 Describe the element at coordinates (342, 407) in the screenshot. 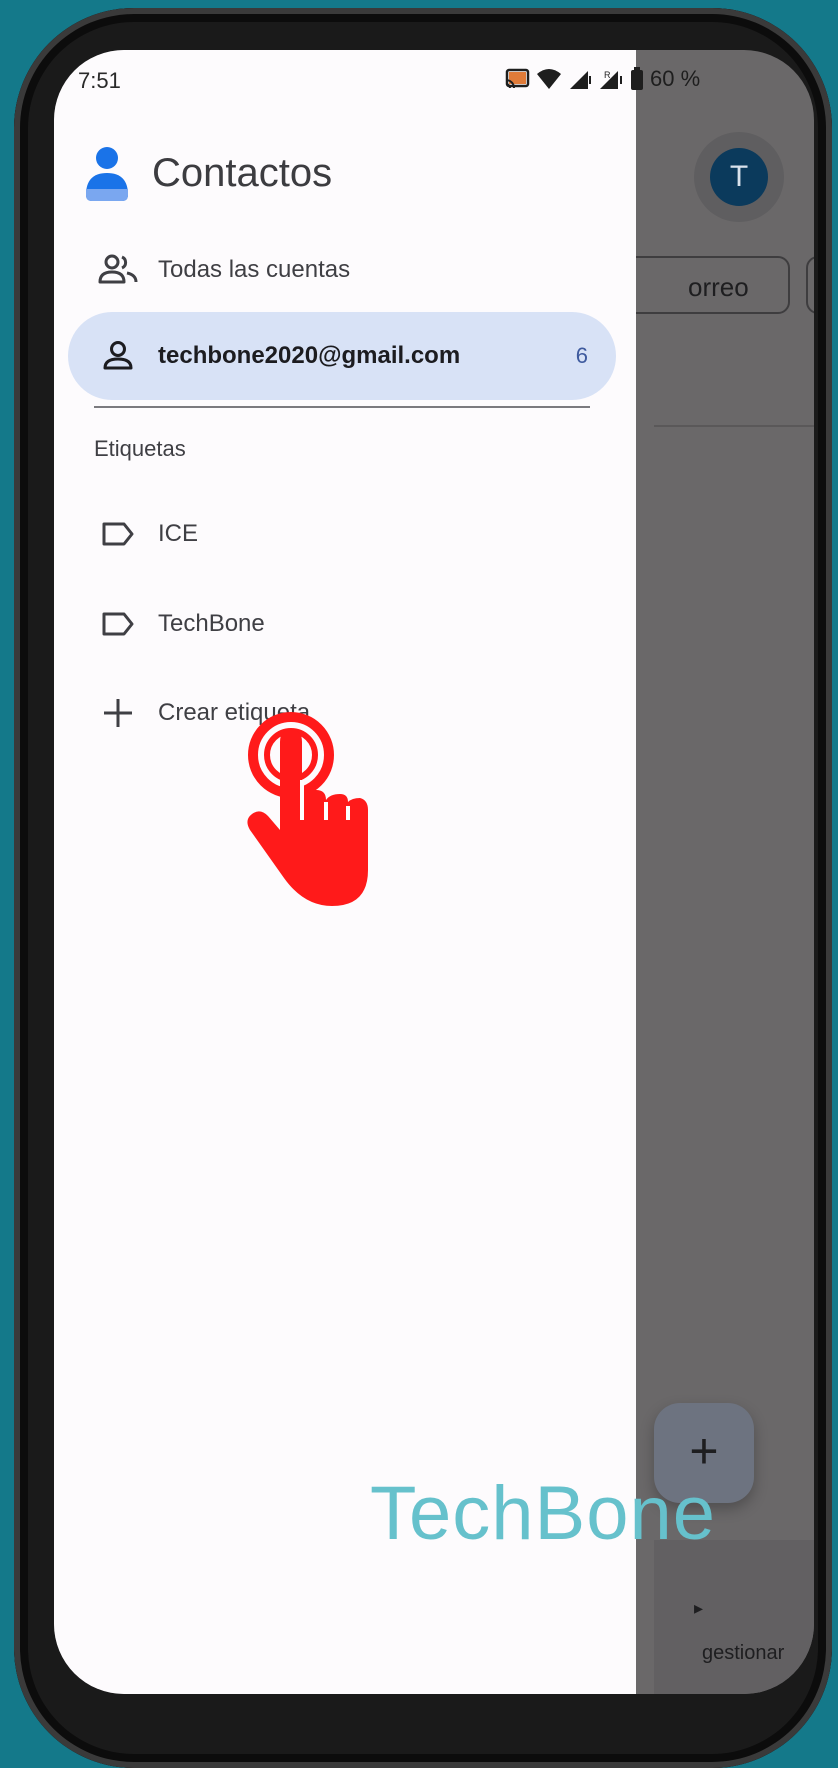

I see `section-divider` at that location.